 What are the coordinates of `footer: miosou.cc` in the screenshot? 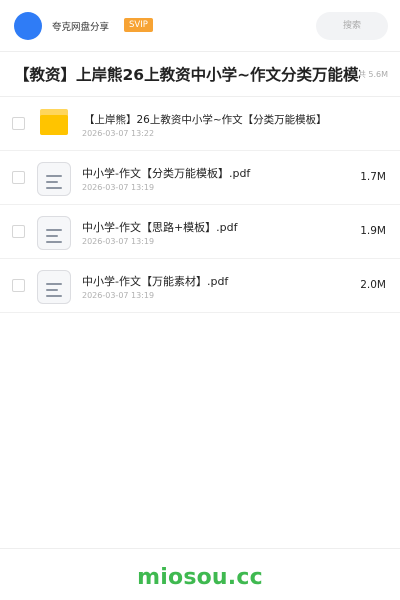 It's located at (200, 574).